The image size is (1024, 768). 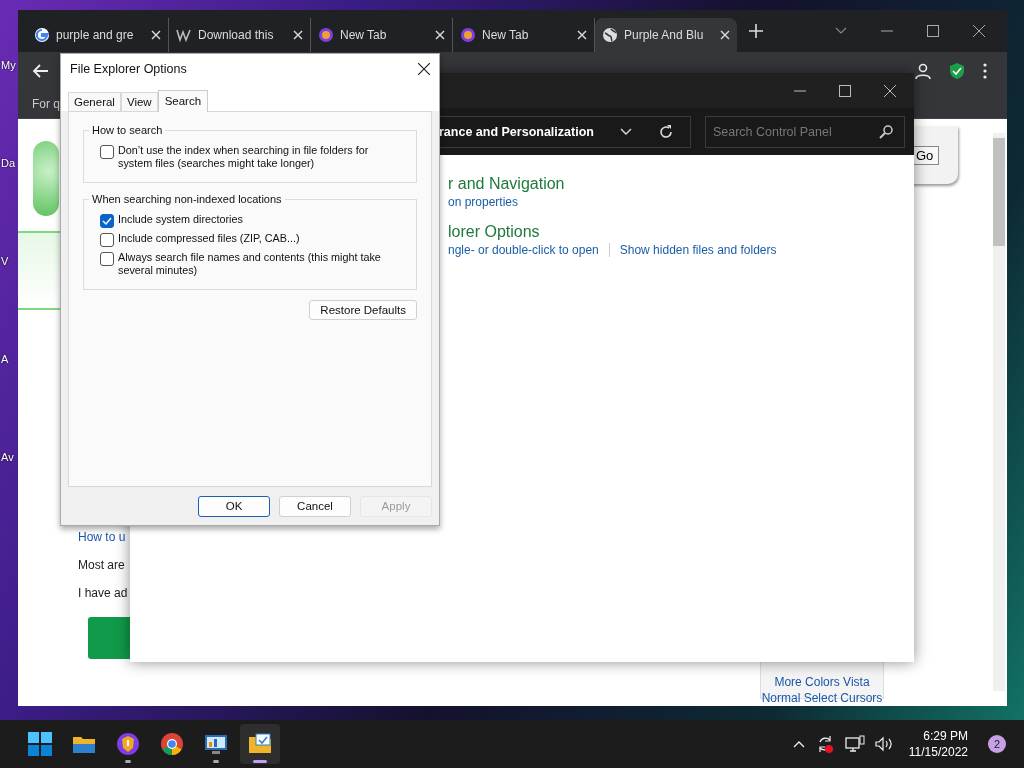 I want to click on link: Show hidden files and folders, so click(x=698, y=250).